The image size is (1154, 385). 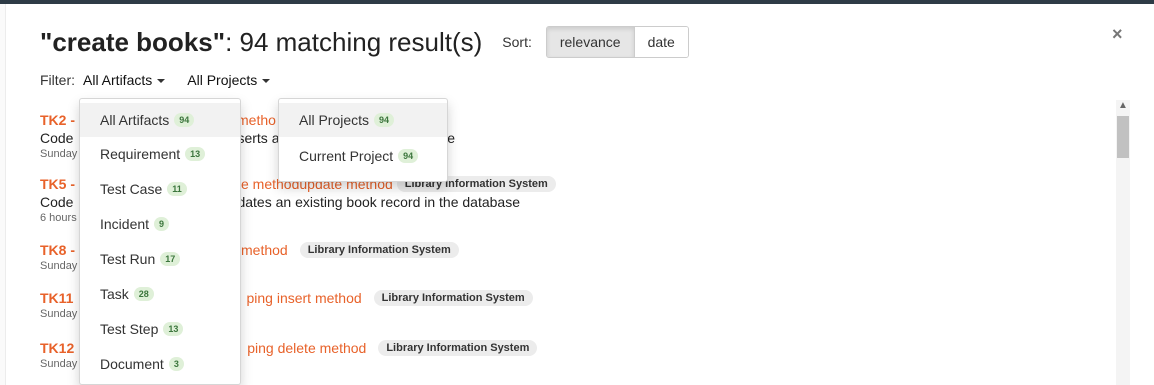 I want to click on menu-item-label: Test Case, so click(x=131, y=189).